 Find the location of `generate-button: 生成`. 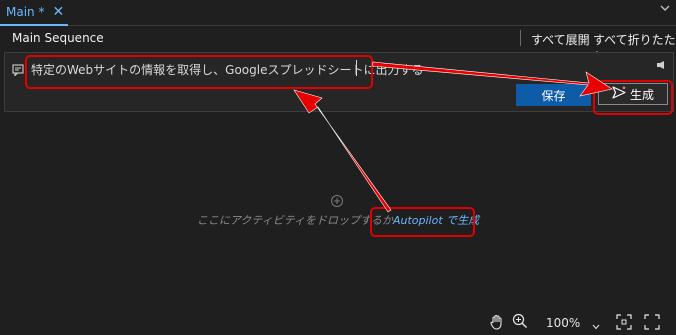

generate-button: 生成 is located at coordinates (633, 94).